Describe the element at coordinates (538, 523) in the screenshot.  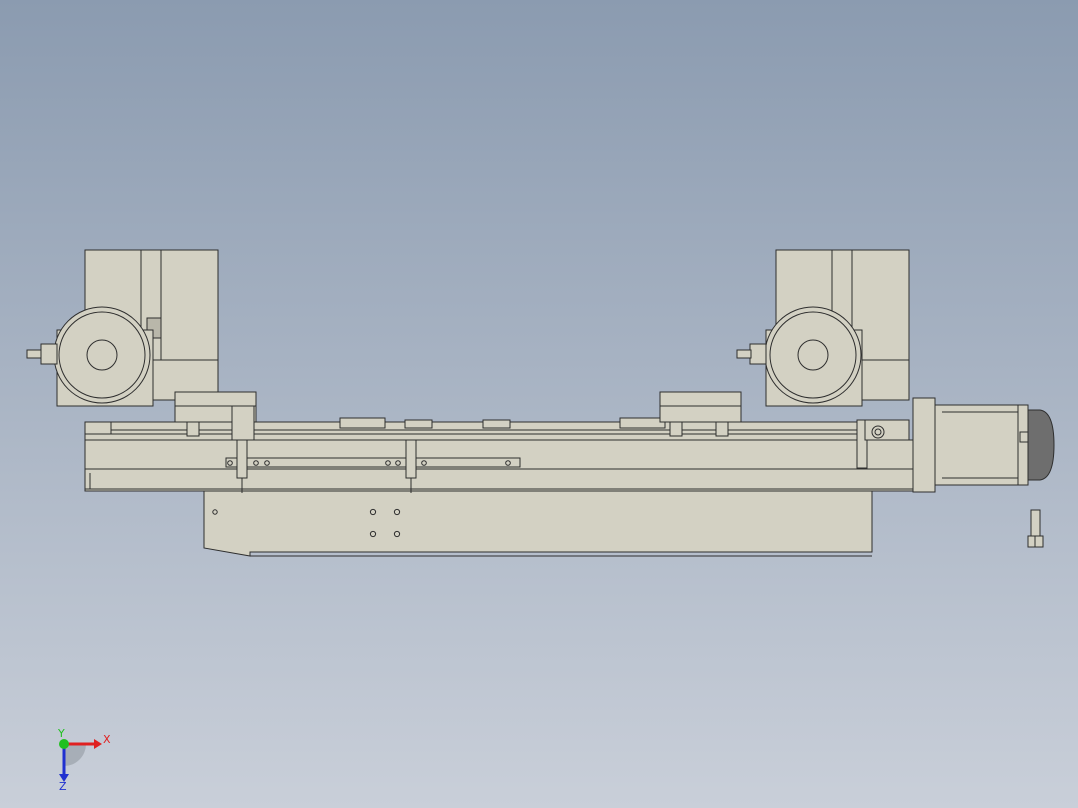
I see `base-plate` at that location.